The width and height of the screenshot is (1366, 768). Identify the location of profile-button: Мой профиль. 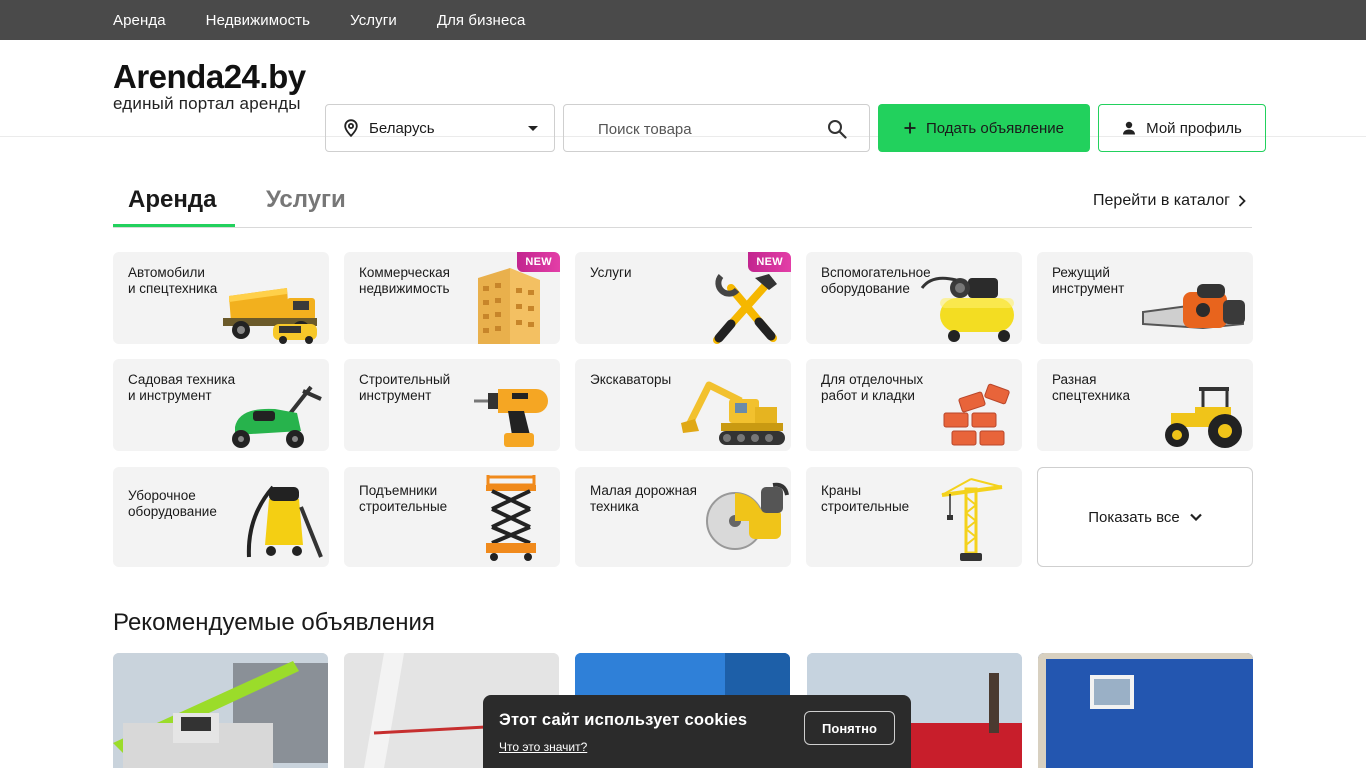
(1182, 128).